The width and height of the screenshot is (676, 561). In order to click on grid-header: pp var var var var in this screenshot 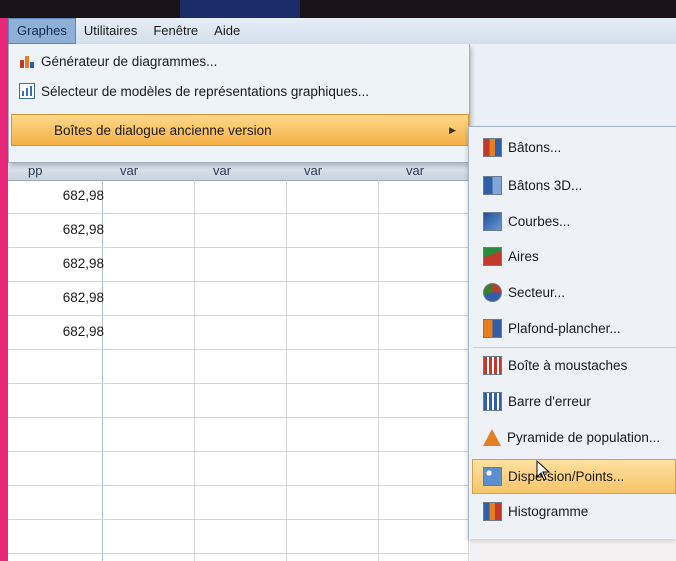, I will do `click(239, 171)`.